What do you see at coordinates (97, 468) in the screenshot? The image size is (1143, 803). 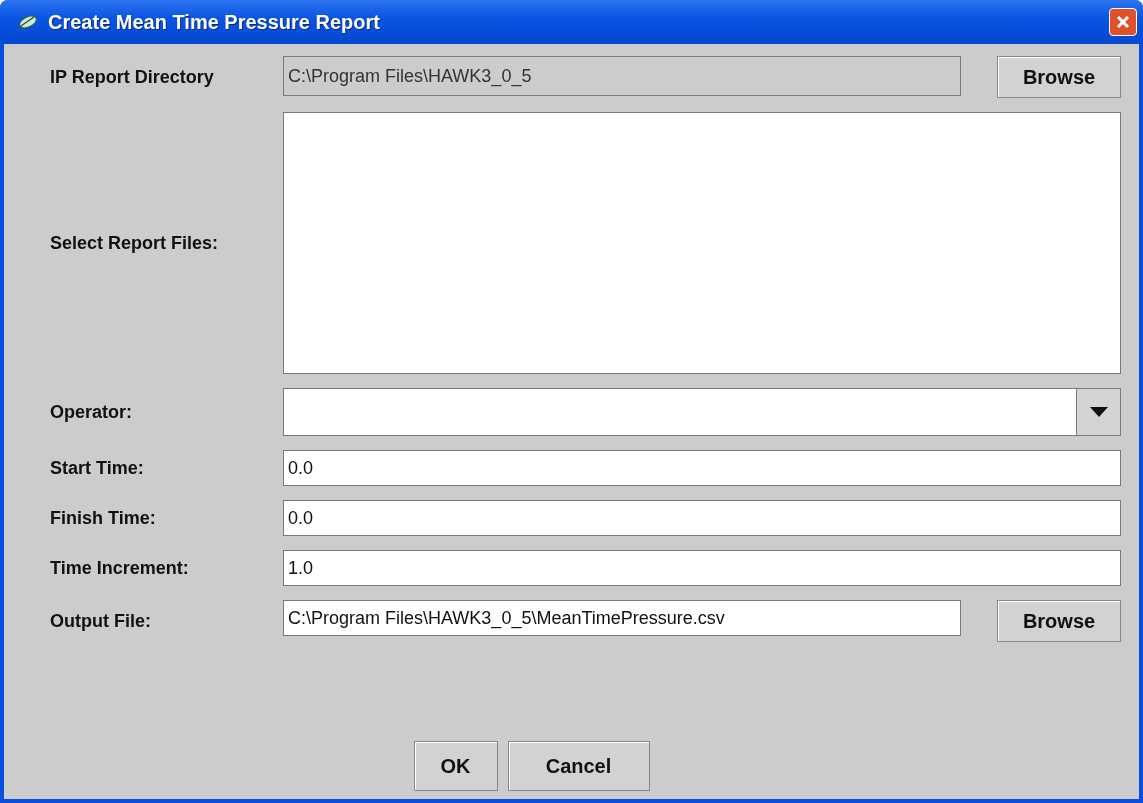 I see `field-label: Start Time:` at bounding box center [97, 468].